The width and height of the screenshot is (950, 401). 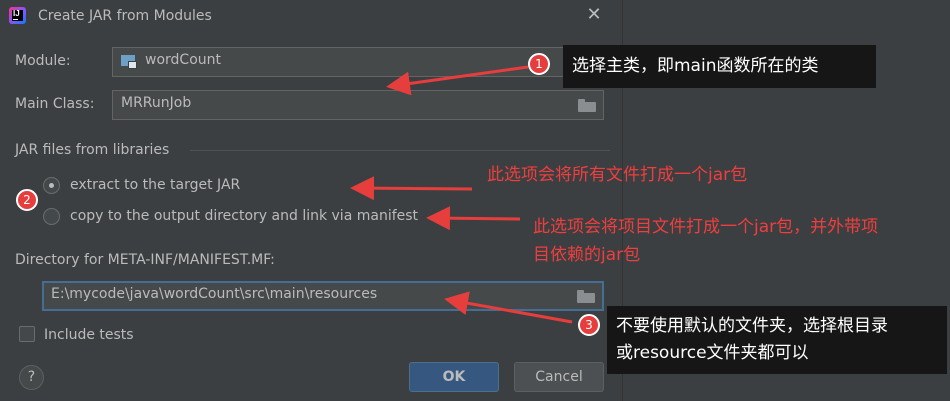 What do you see at coordinates (31, 377) in the screenshot?
I see `help-icon: ?` at bounding box center [31, 377].